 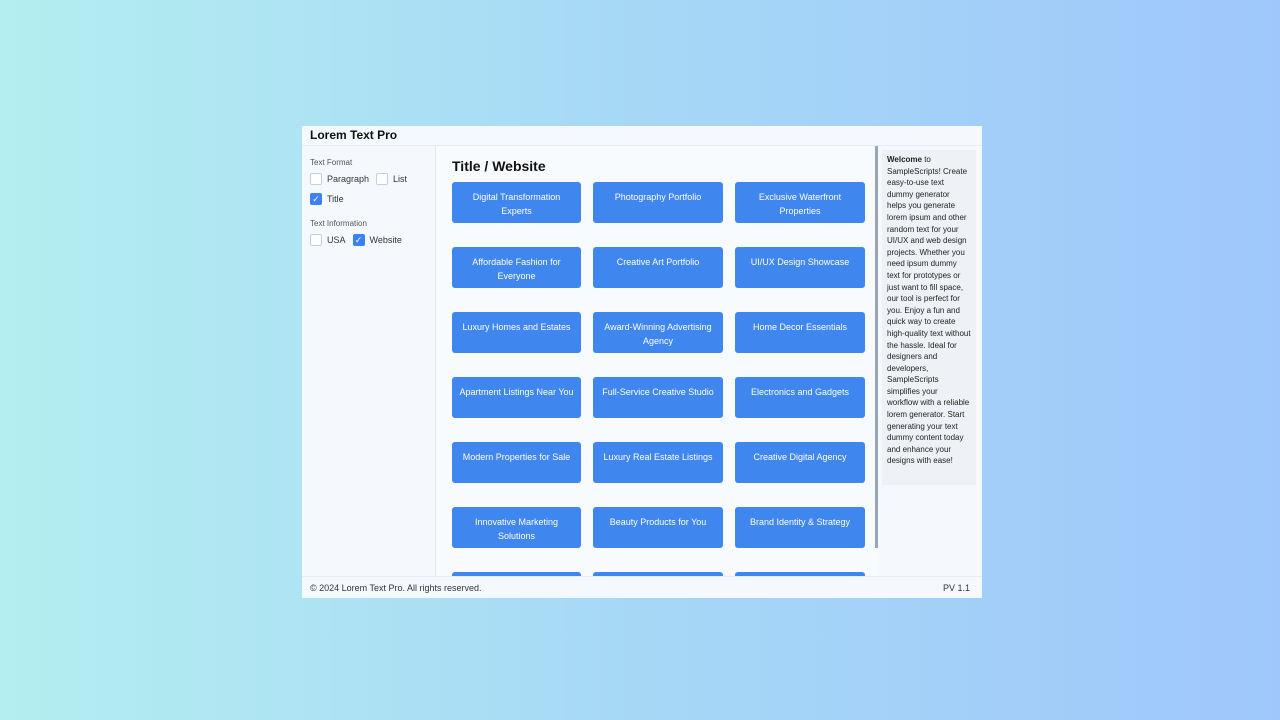 I want to click on welcome-bold: Welcome, so click(x=904, y=159).